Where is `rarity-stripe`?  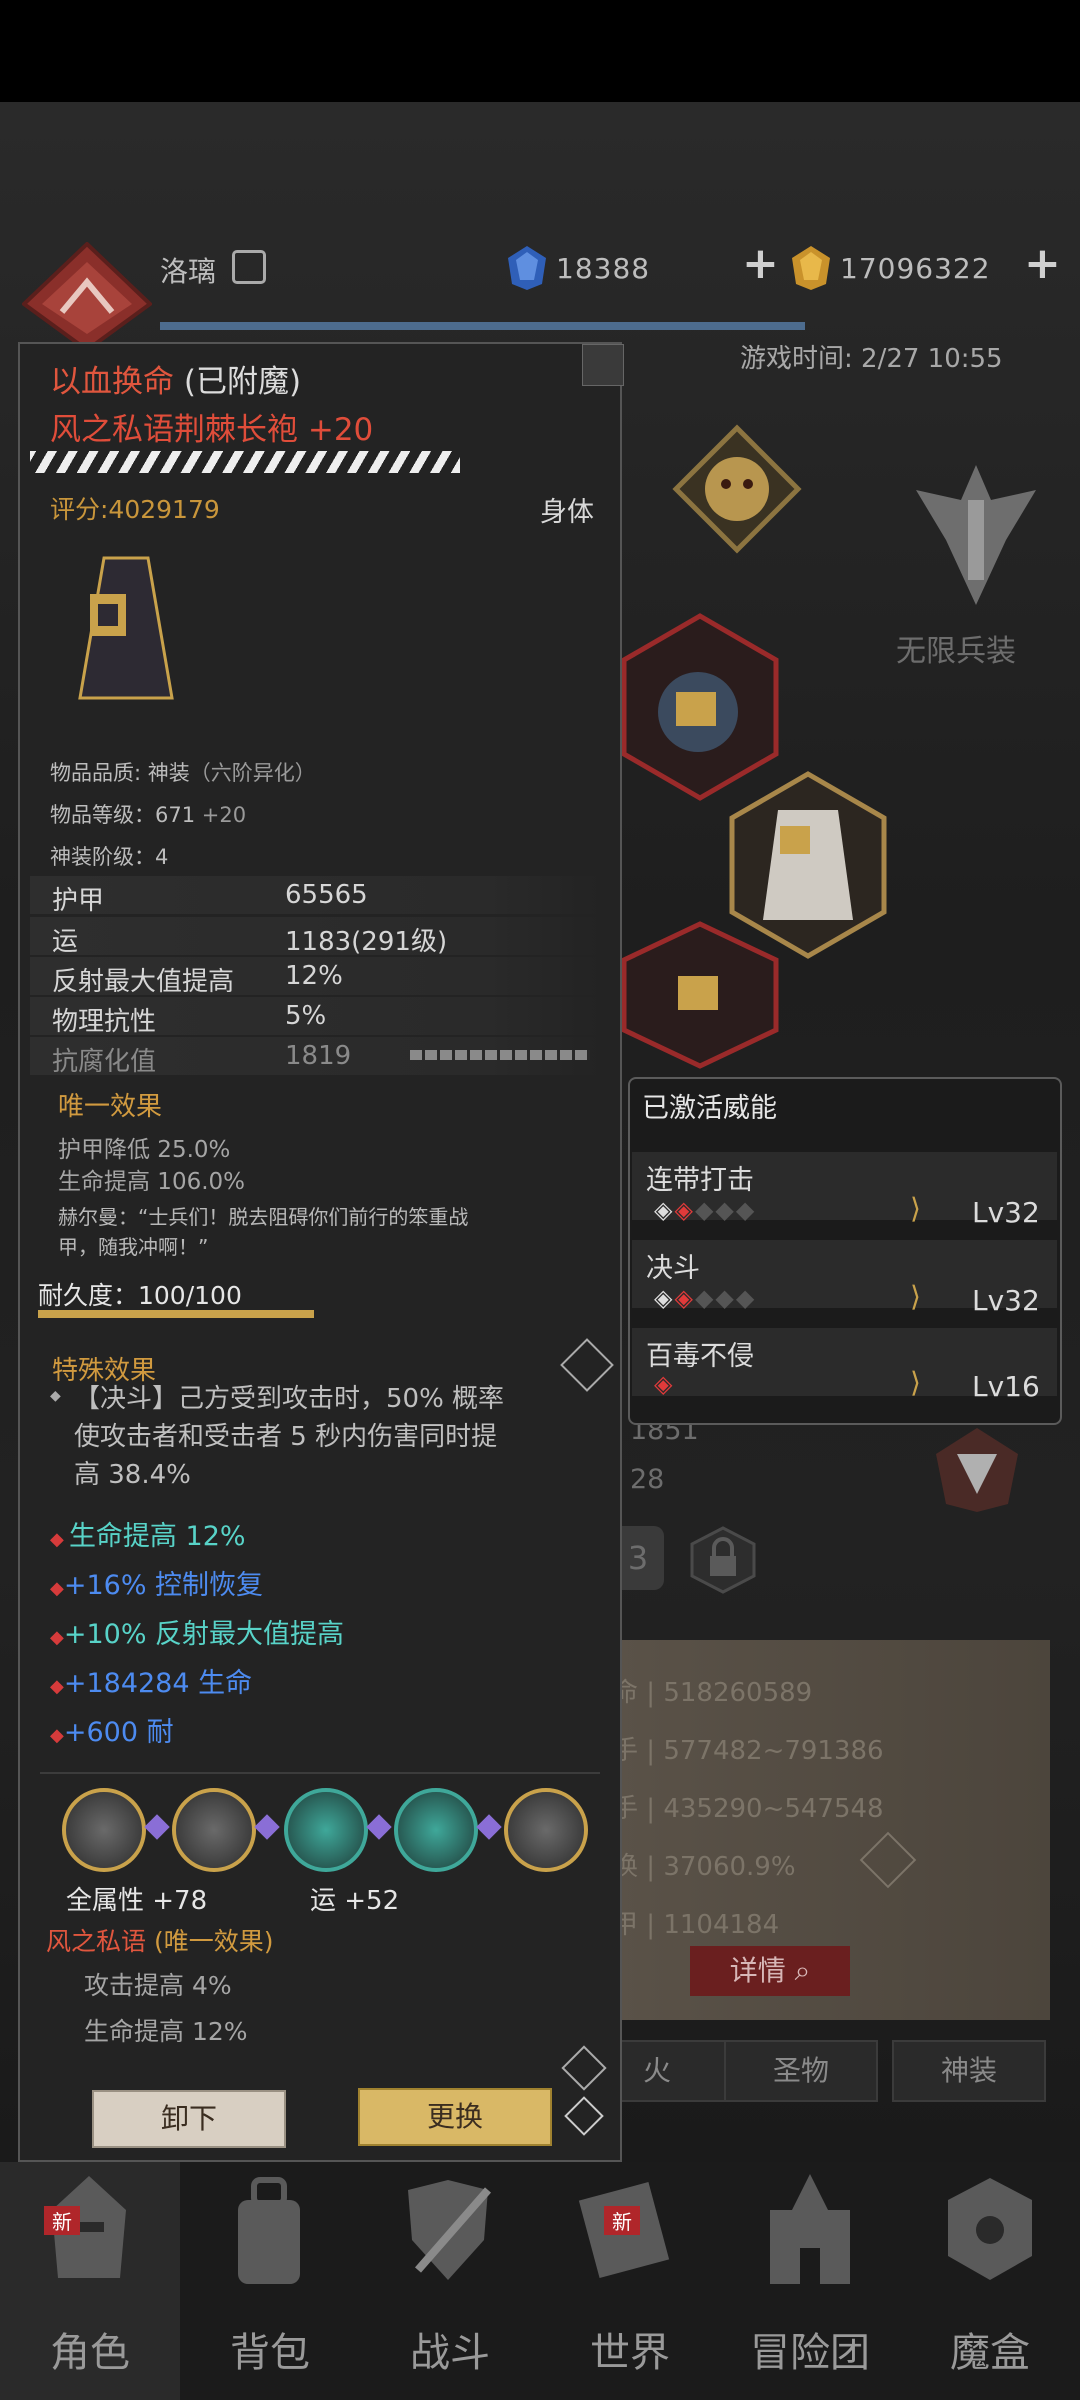 rarity-stripe is located at coordinates (245, 462).